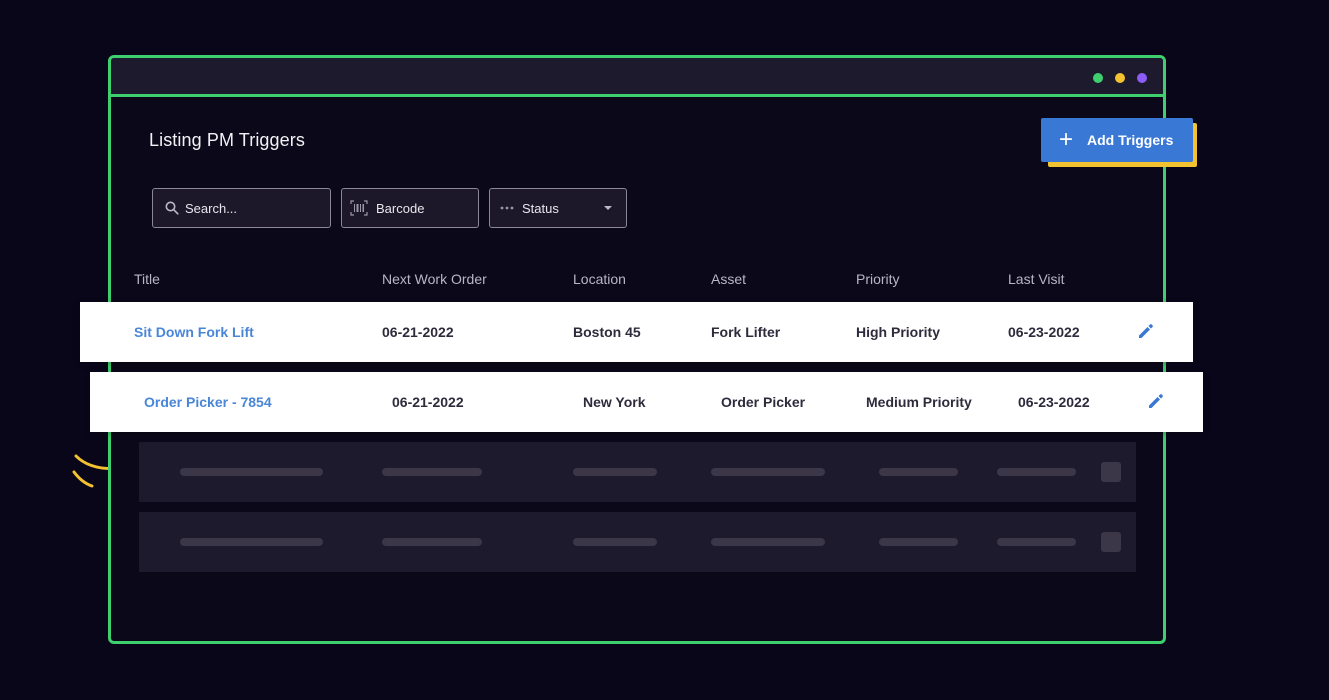 This screenshot has height=700, width=1329. Describe the element at coordinates (1066, 139) in the screenshot. I see `plus-icon: +` at that location.